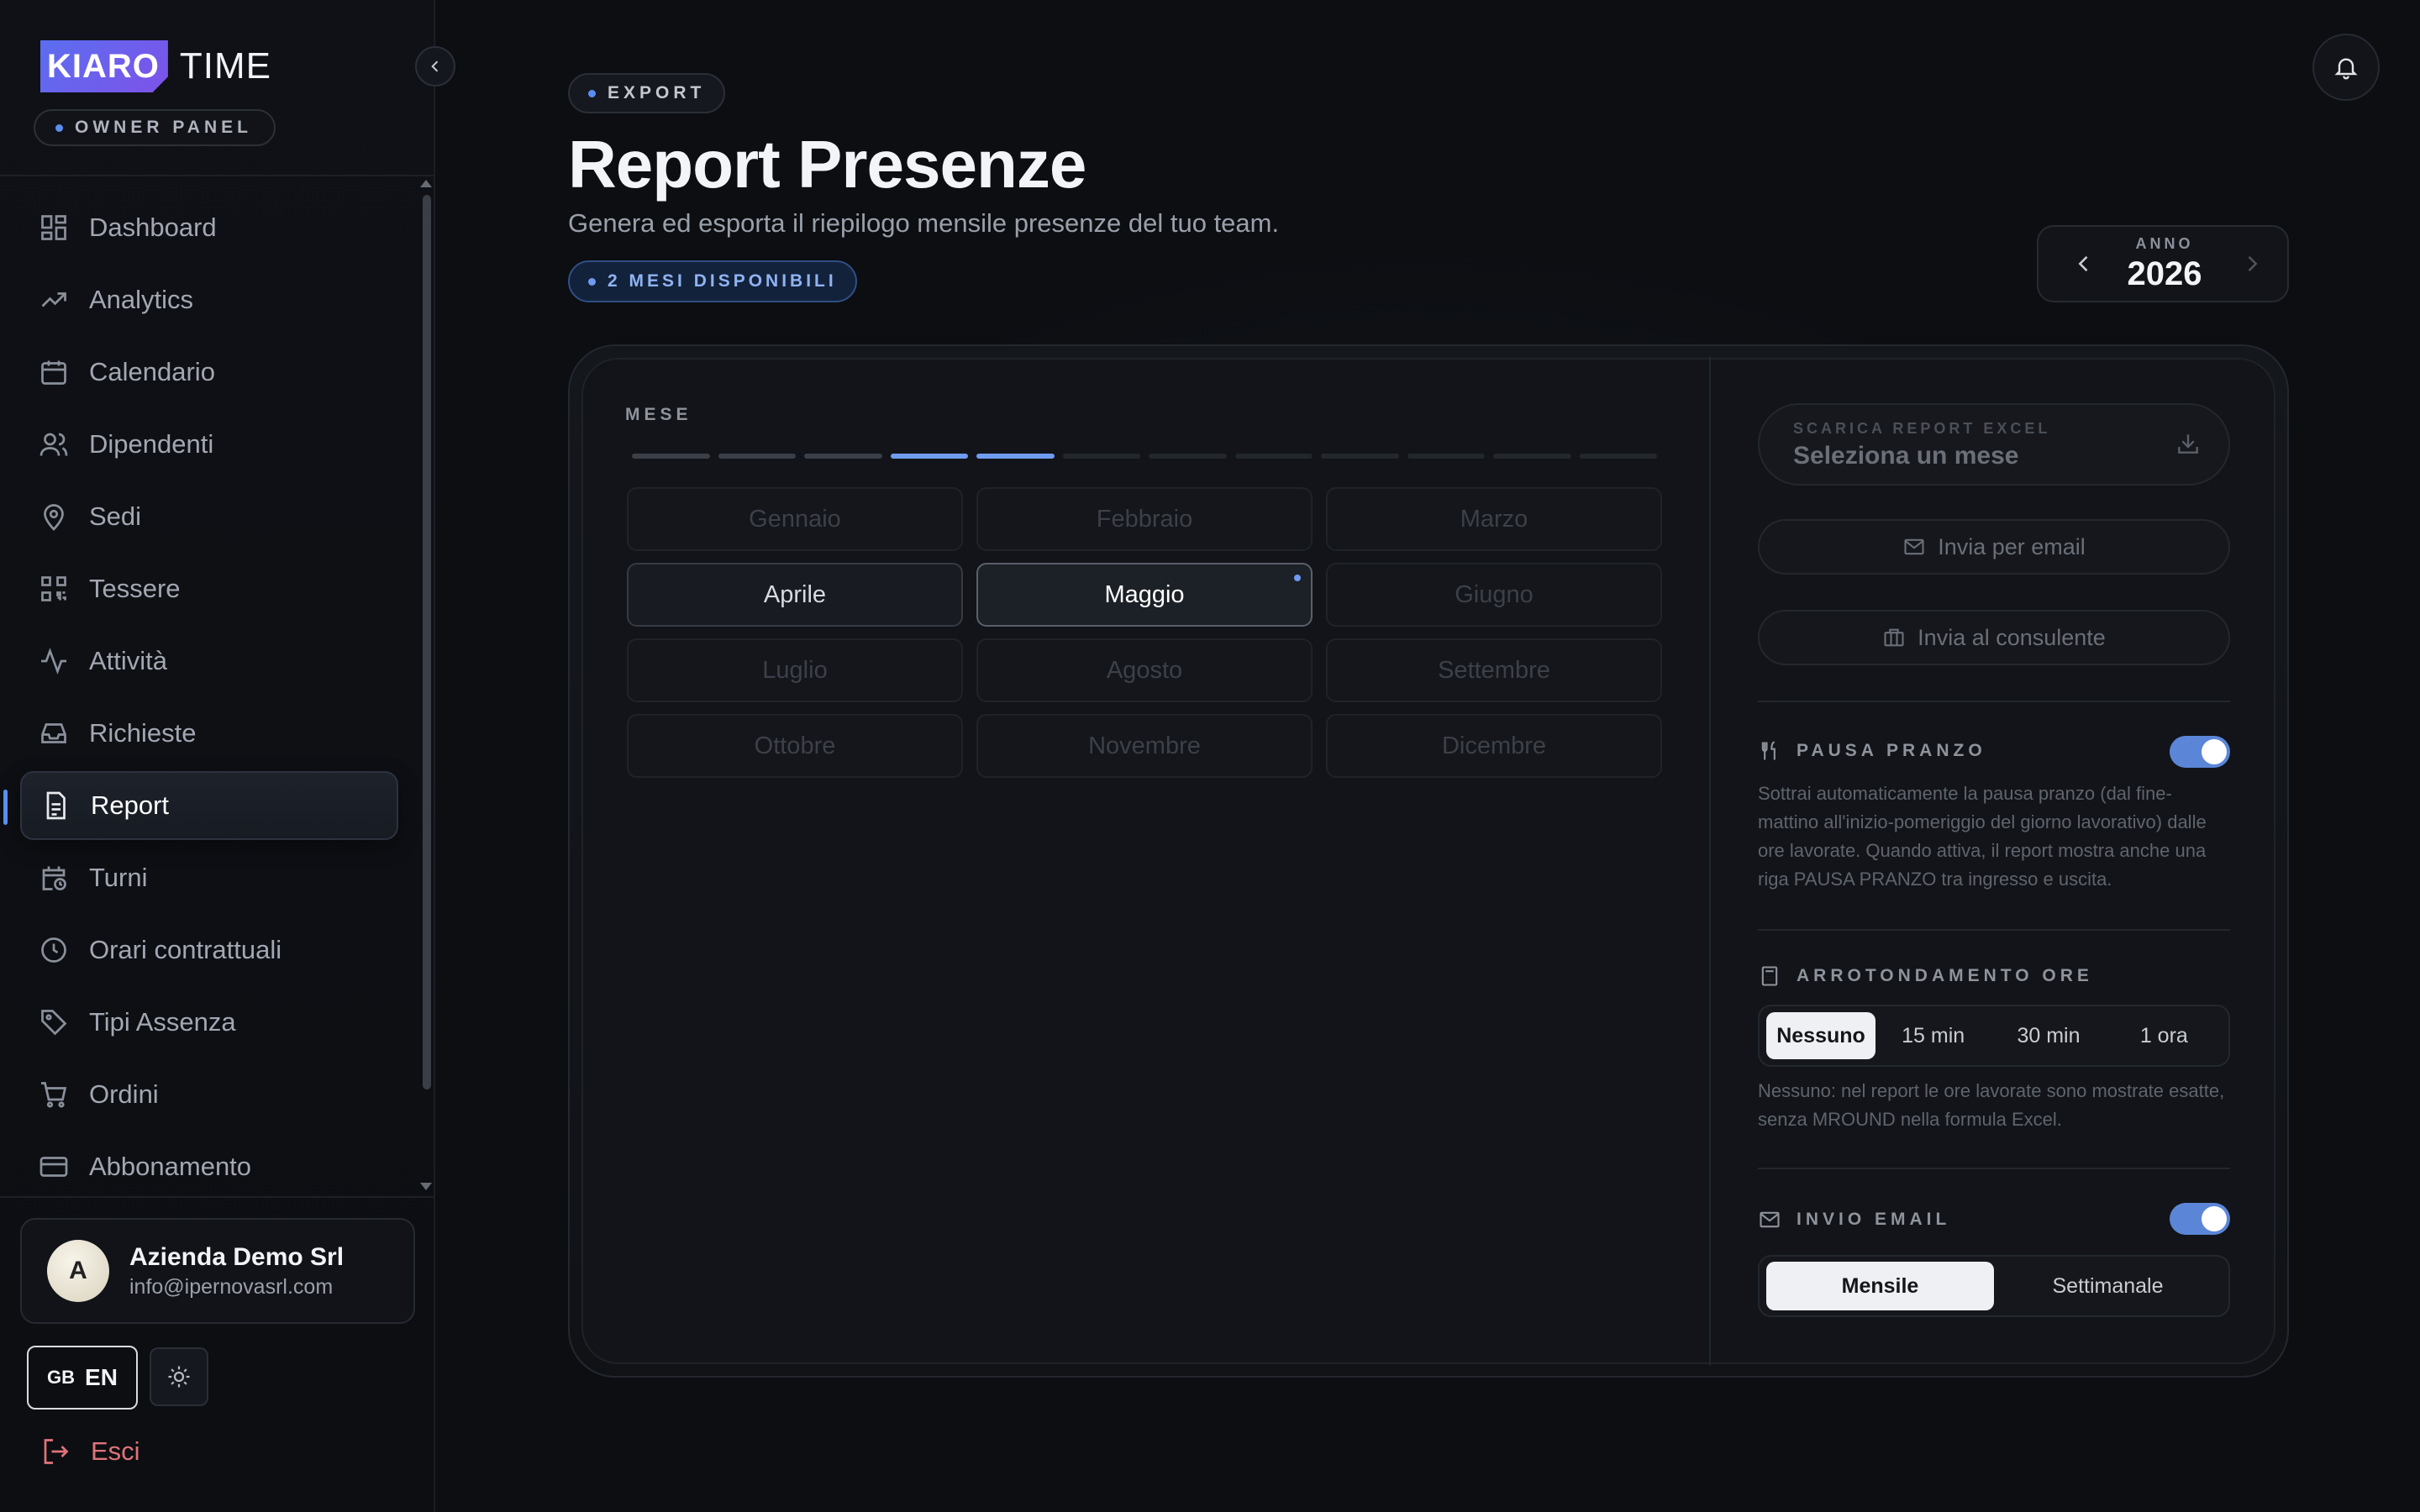  Describe the element at coordinates (1710, 861) in the screenshot. I see `panel-divider` at that location.